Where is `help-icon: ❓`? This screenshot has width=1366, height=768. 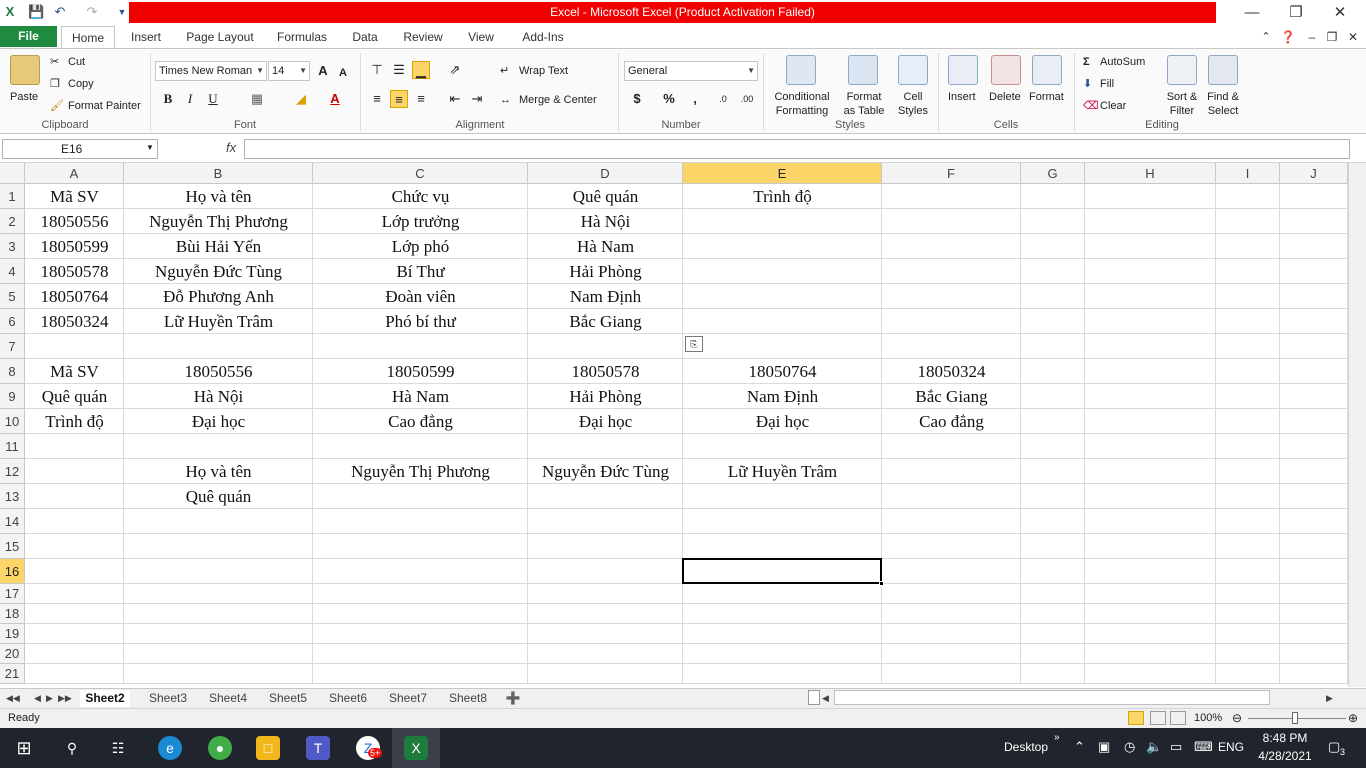 help-icon: ❓ is located at coordinates (1288, 37).